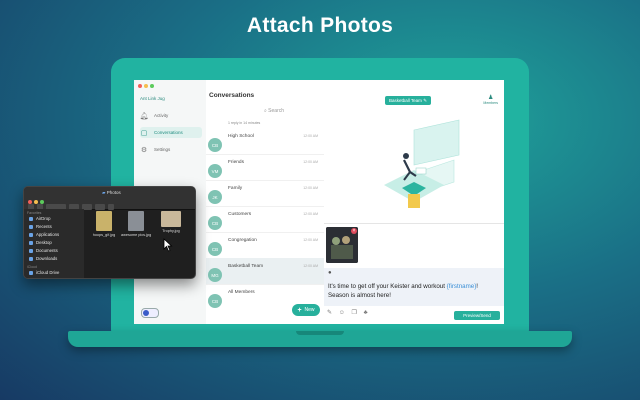 The height and width of the screenshot is (400, 640). I want to click on members-icon: ♟, so click(491, 98).